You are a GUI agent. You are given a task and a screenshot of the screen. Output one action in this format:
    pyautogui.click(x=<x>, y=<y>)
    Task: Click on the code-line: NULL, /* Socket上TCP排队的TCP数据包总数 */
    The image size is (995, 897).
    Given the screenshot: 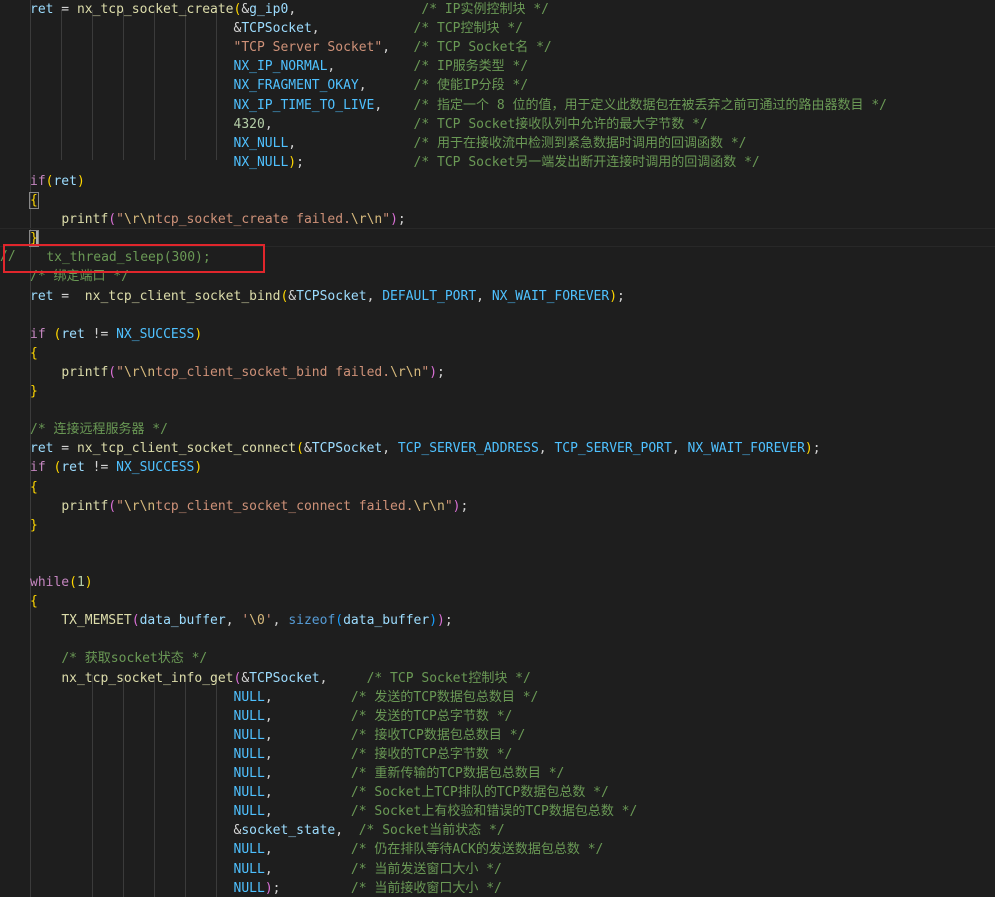 What is the action you would take?
    pyautogui.click(x=319, y=792)
    